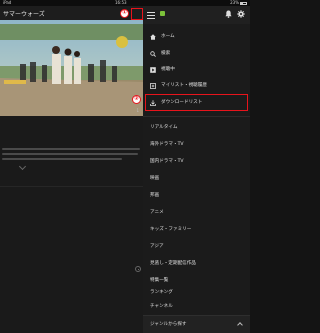  Describe the element at coordinates (137, 14) in the screenshot. I see `annotation-box-menu` at that location.